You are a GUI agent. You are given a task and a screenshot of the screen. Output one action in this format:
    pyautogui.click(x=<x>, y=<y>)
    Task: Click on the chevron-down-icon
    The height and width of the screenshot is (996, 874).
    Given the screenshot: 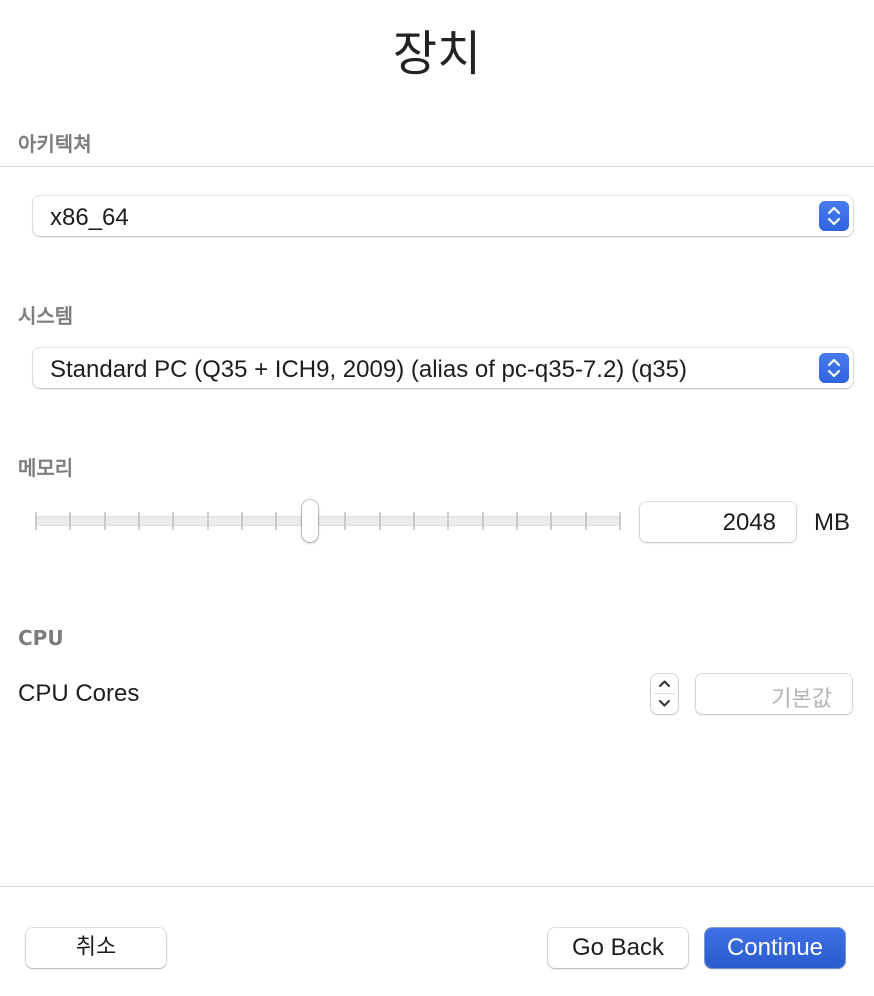 What is the action you would take?
    pyautogui.click(x=664, y=703)
    